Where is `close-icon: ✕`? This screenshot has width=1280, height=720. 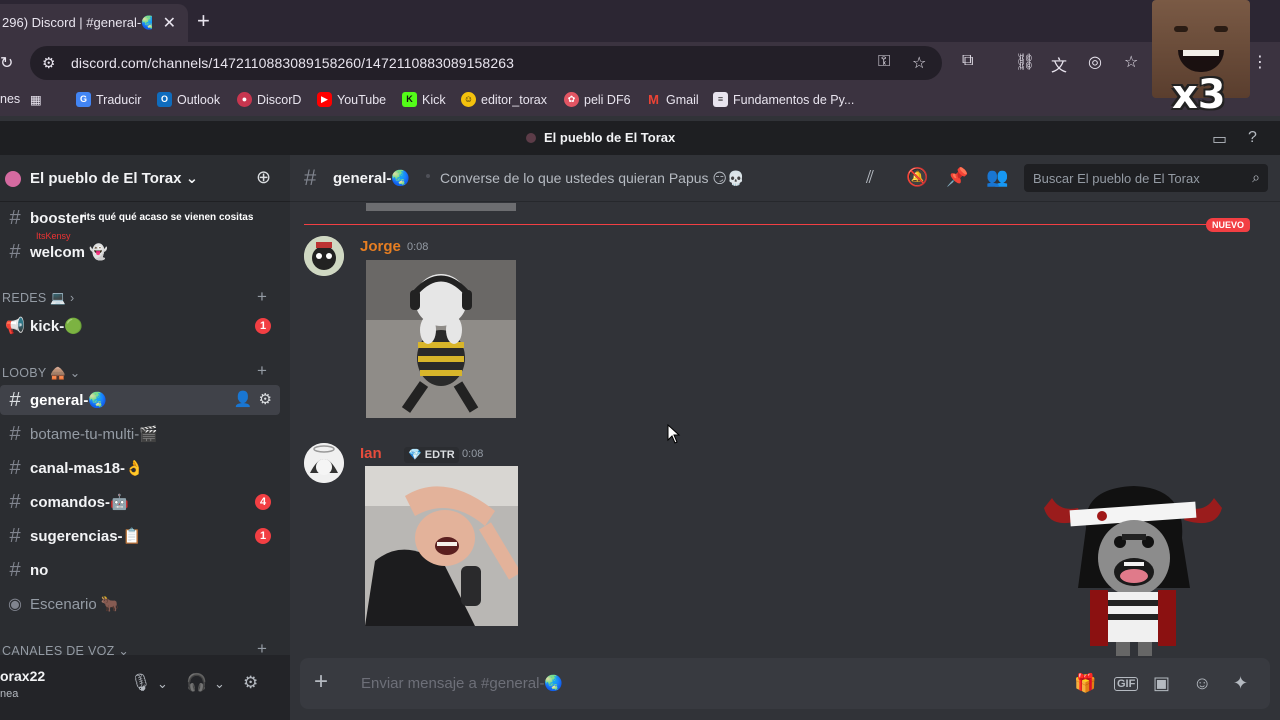 close-icon: ✕ is located at coordinates (169, 23).